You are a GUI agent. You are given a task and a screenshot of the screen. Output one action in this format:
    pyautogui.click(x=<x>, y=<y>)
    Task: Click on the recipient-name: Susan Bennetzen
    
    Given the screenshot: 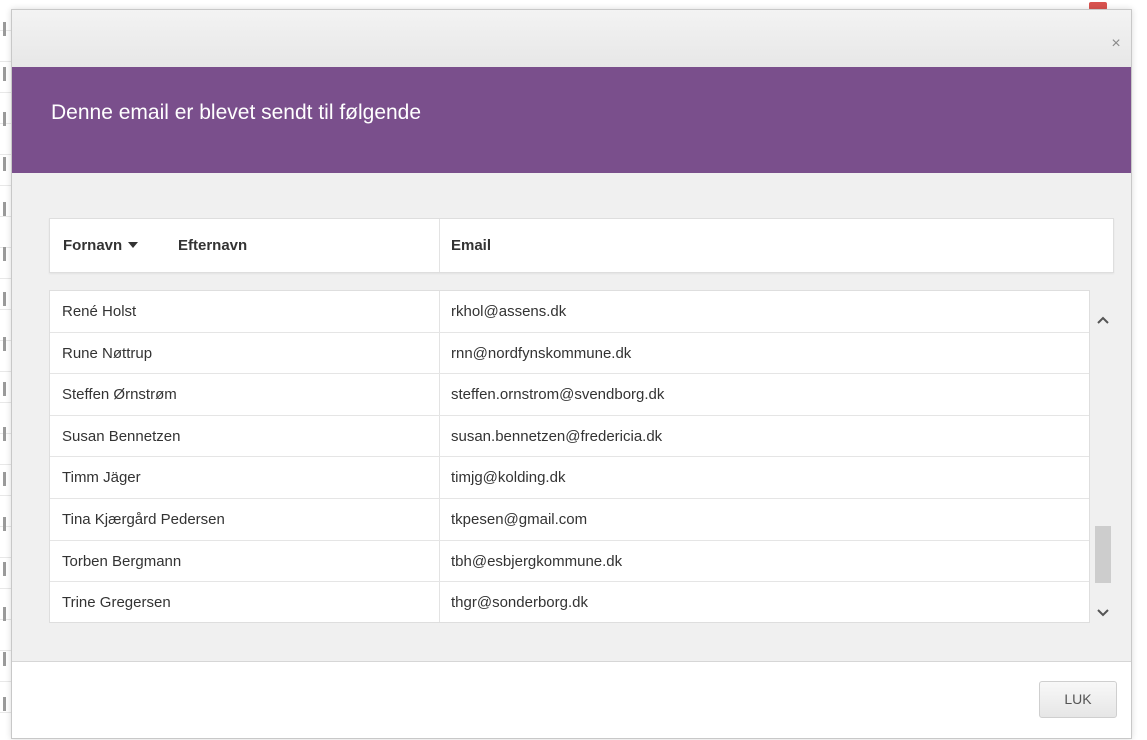 What is the action you would take?
    pyautogui.click(x=121, y=436)
    